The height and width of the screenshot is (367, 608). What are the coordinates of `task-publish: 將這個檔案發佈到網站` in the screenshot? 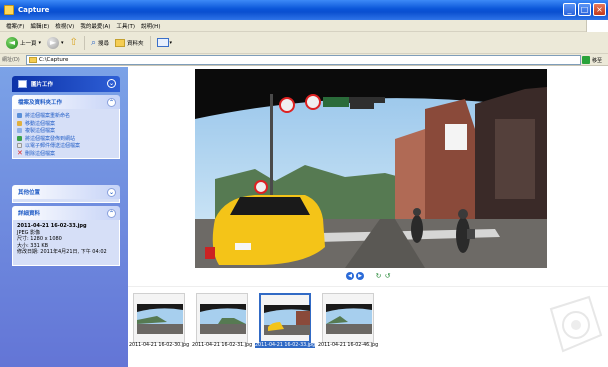 It's located at (68, 139).